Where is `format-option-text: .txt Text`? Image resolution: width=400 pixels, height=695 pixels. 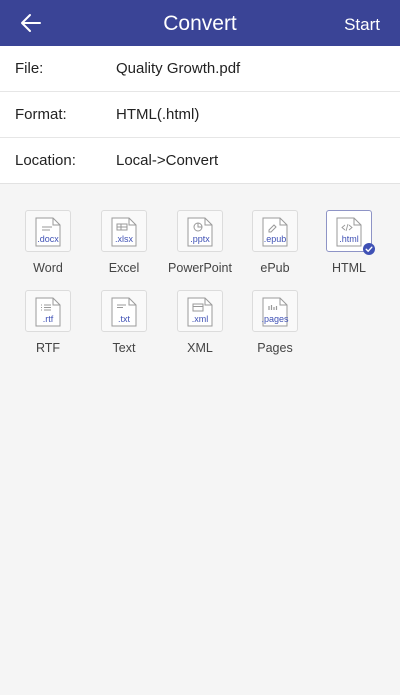
format-option-text: .txt Text is located at coordinates (124, 325).